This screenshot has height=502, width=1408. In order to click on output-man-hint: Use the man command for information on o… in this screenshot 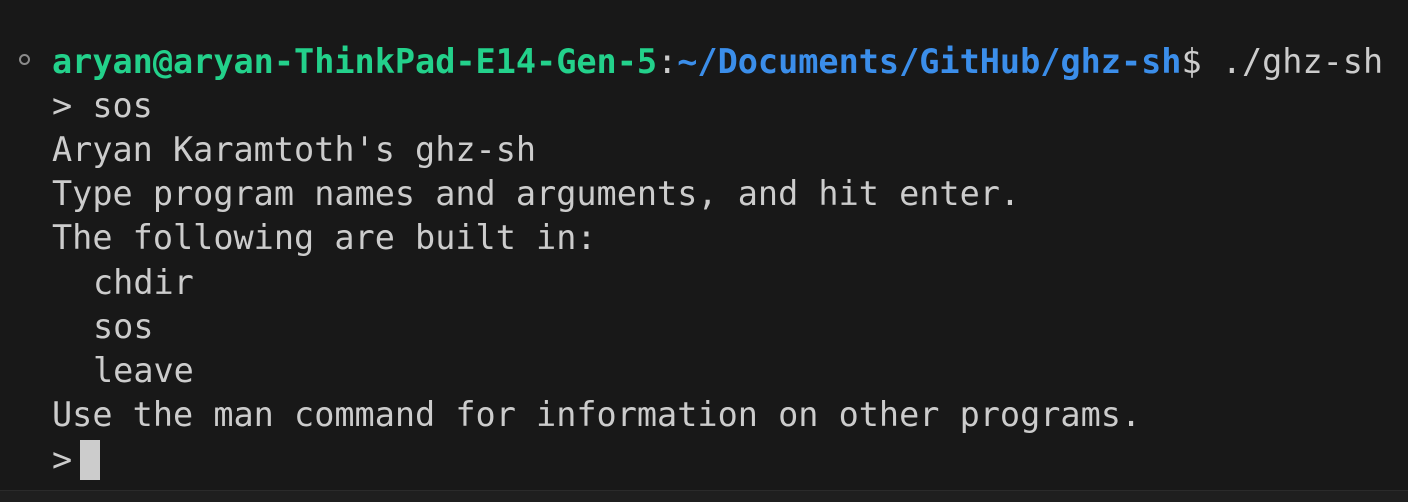, I will do `click(597, 414)`.